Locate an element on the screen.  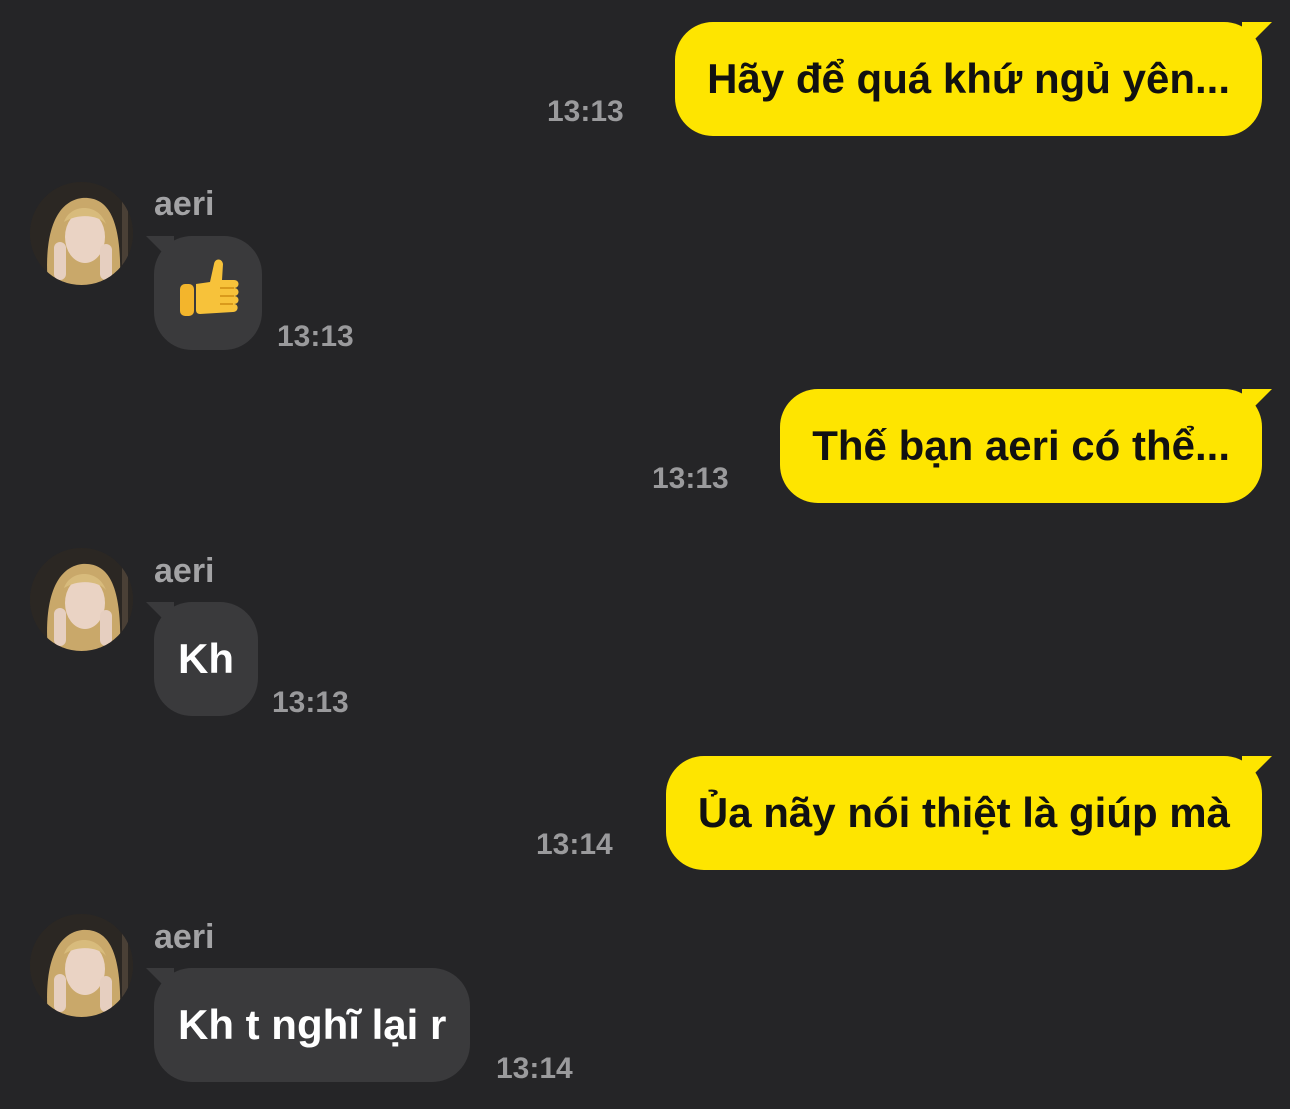
message-text: Kh is located at coordinates (206, 658).